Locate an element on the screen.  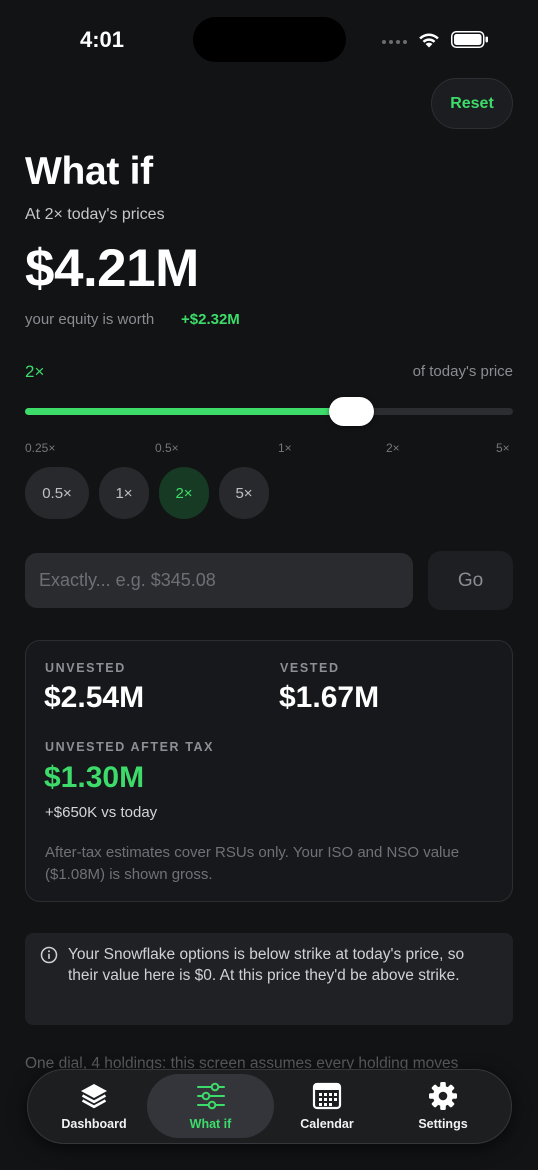
preset-chip-2x: 2× is located at coordinates (184, 493).